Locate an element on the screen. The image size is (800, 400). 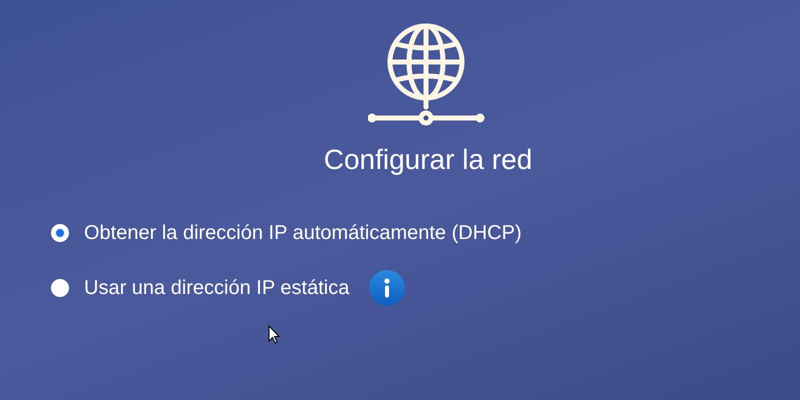
option-label: Usar una dirección IP estática is located at coordinates (217, 288).